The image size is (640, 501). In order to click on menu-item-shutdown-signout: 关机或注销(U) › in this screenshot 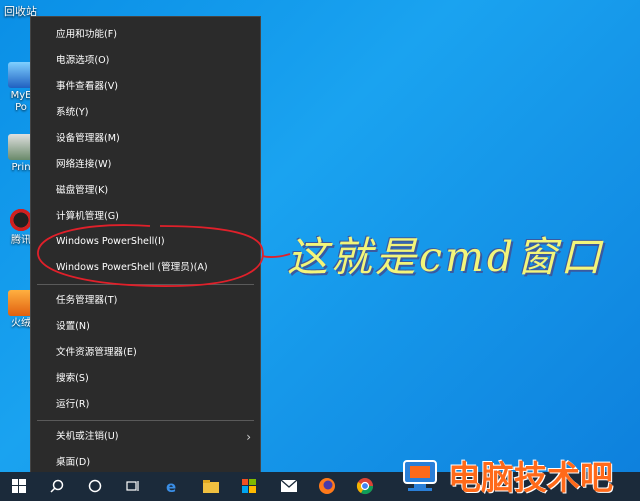, I will do `click(145, 437)`.